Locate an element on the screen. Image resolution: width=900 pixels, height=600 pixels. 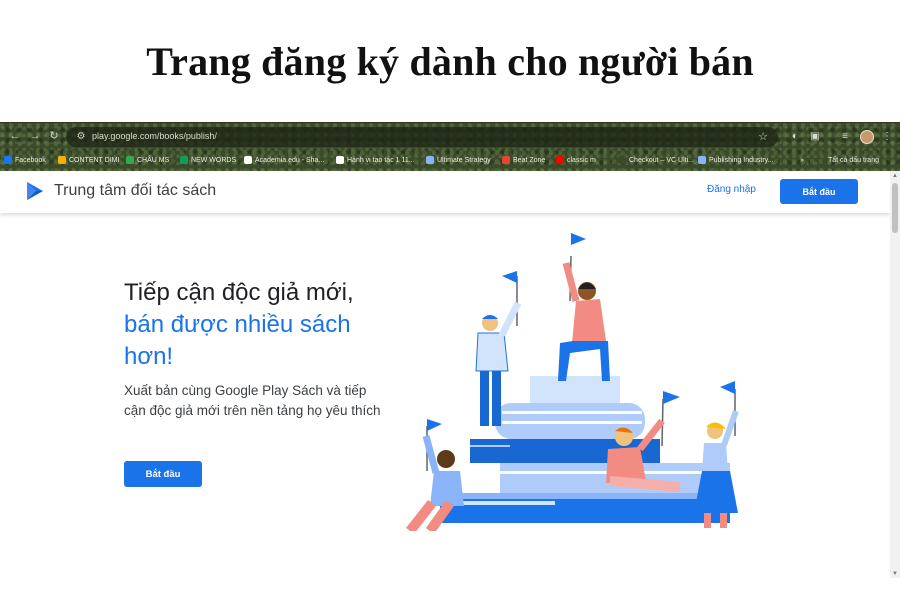
url-text: play.google.com/books/publish/ is located at coordinates (154, 136).